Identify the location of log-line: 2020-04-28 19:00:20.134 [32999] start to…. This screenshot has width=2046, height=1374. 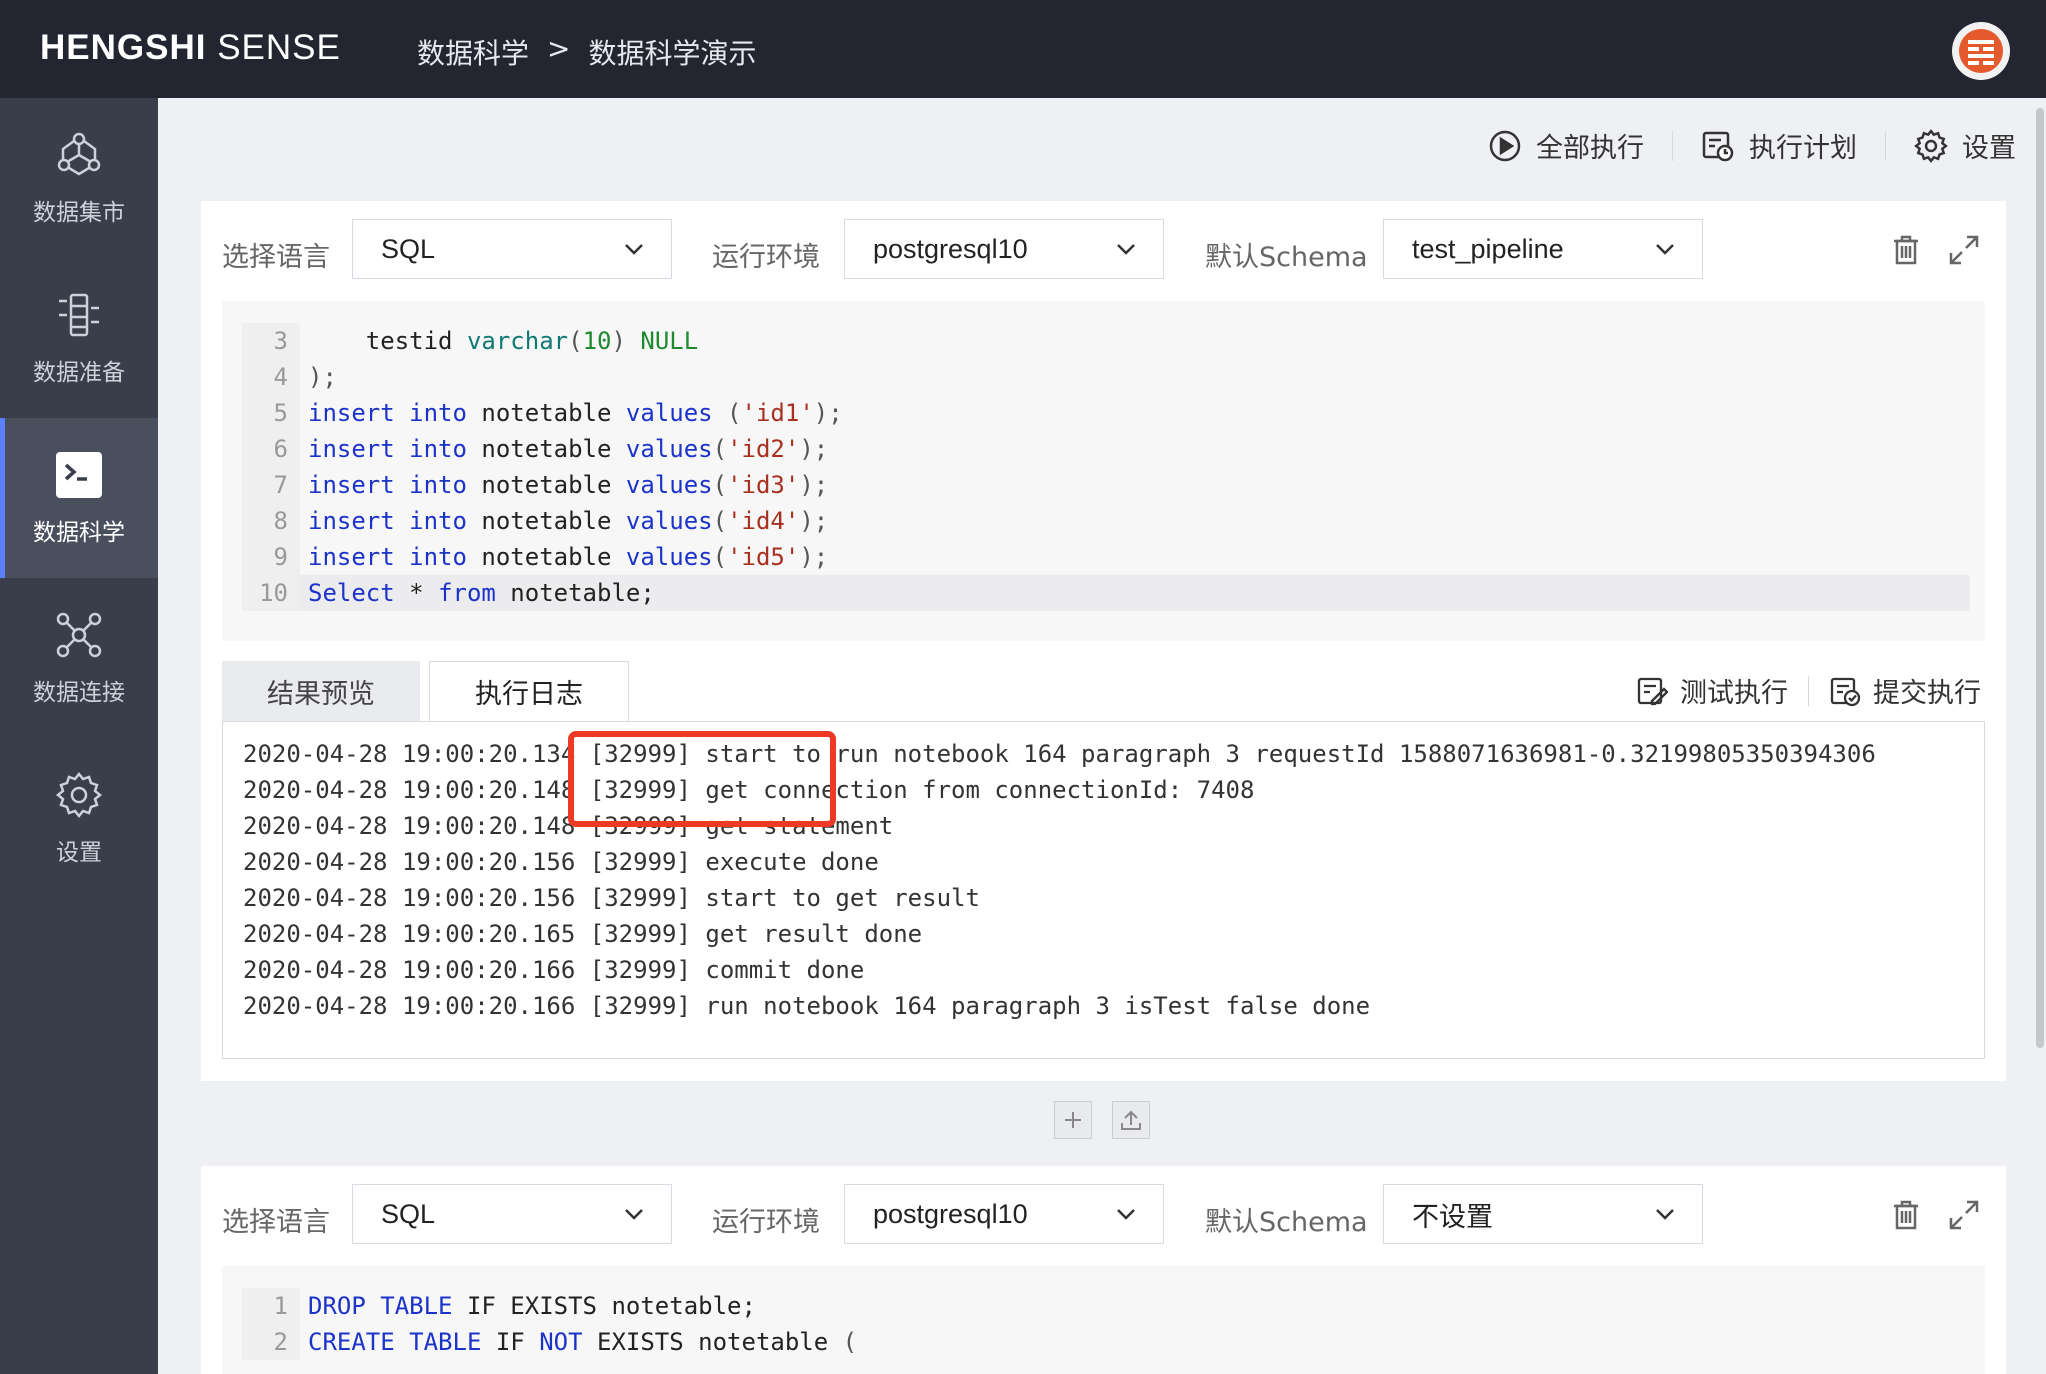
(1059, 754).